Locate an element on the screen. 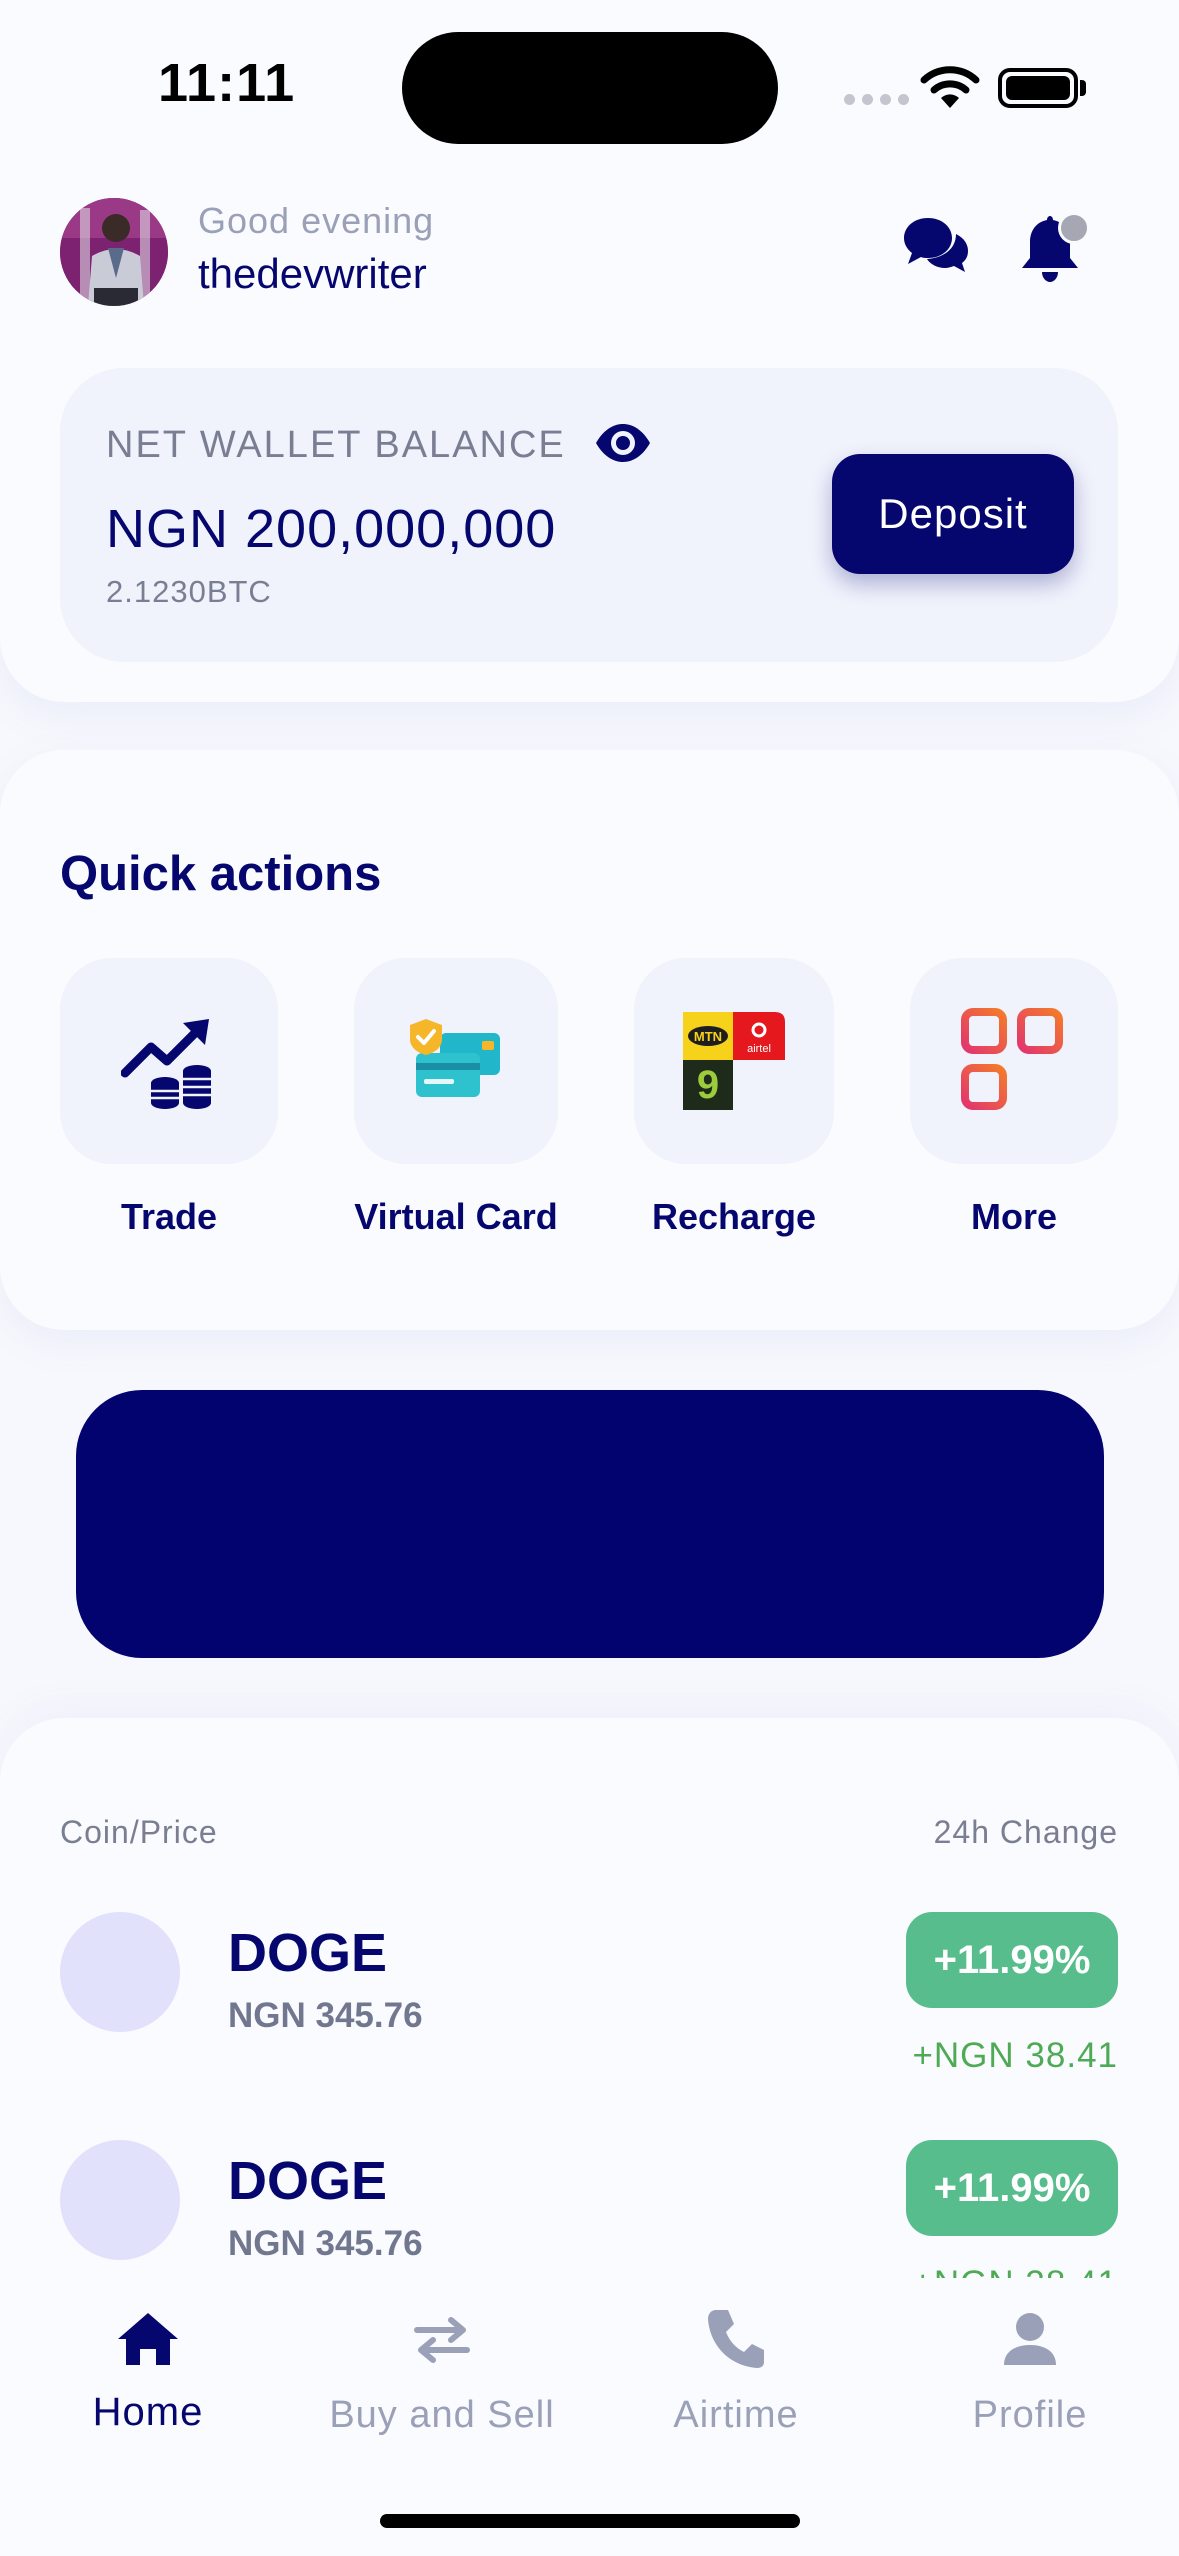 This screenshot has width=1179, height=2556. nav-profile: Profile is located at coordinates (1030, 2370).